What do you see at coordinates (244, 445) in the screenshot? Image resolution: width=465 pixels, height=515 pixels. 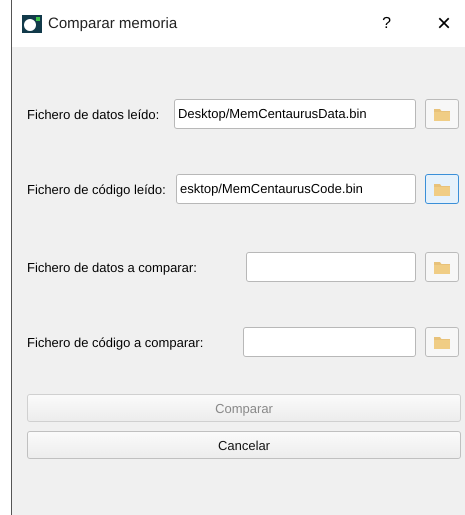 I see `cancel-button: Cancelar` at bounding box center [244, 445].